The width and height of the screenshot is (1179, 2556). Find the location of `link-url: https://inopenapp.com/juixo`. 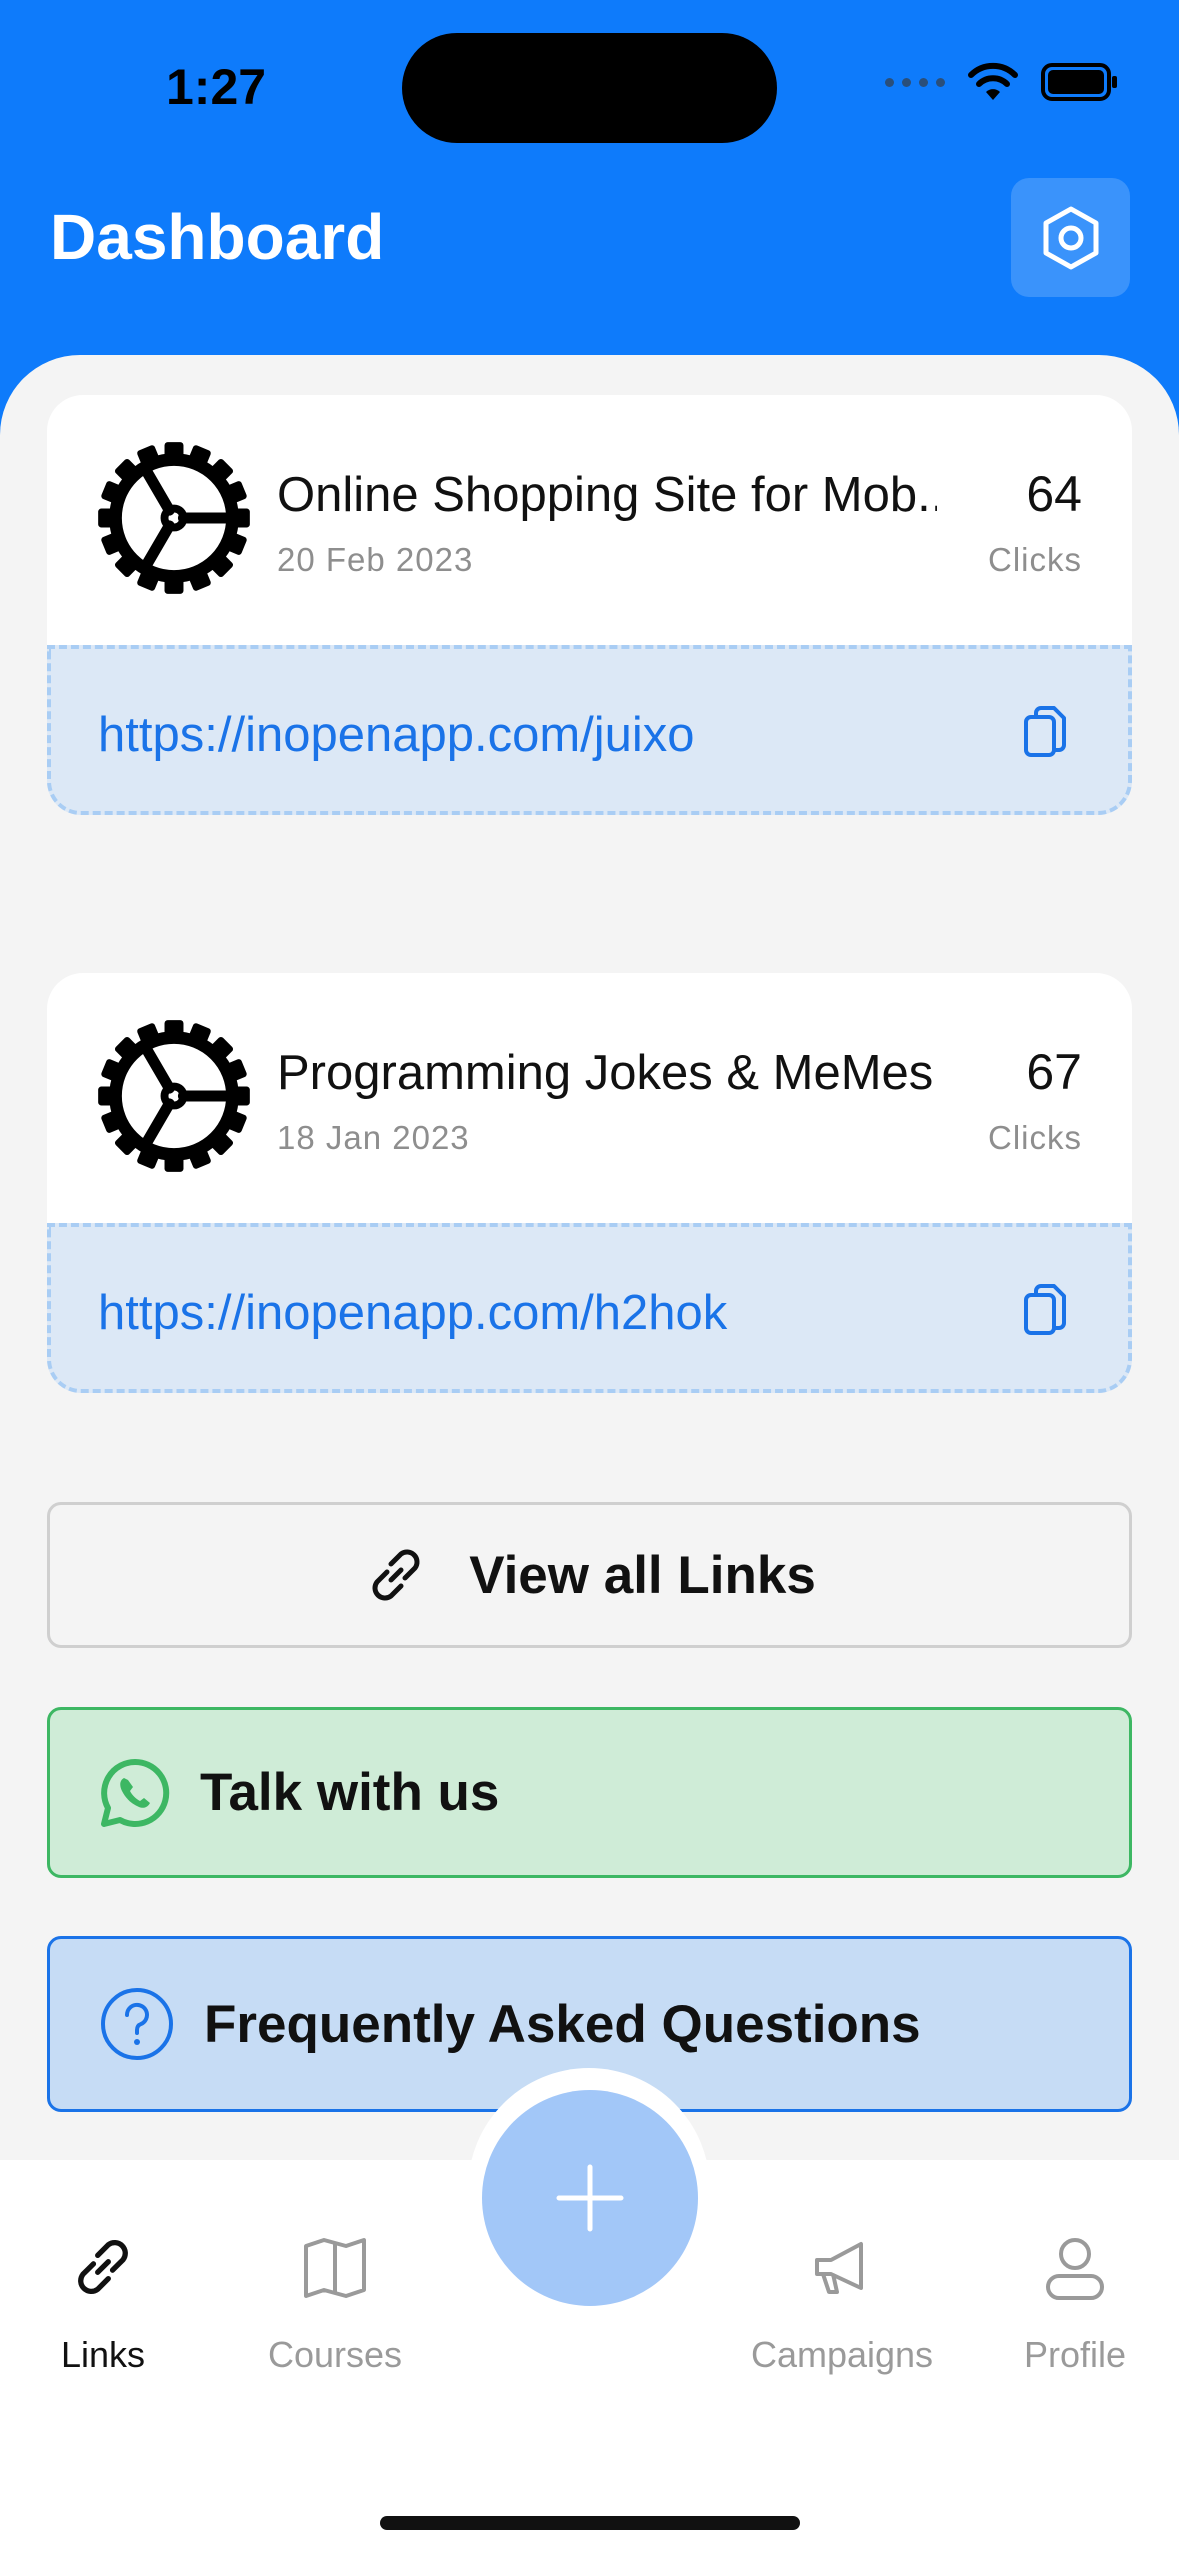

link-url: https://inopenapp.com/juixo is located at coordinates (396, 735).